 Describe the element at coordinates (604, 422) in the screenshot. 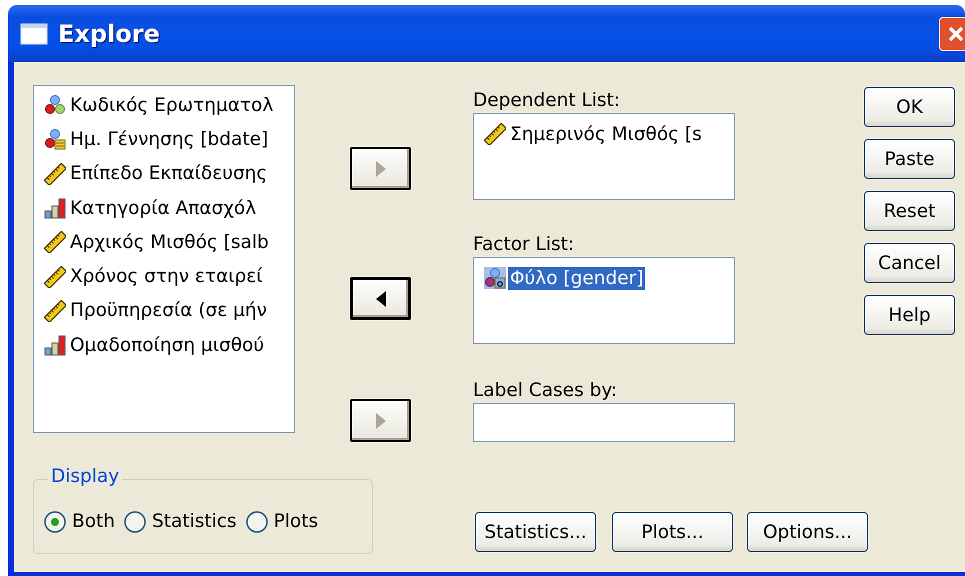

I see `label-cases-field` at that location.